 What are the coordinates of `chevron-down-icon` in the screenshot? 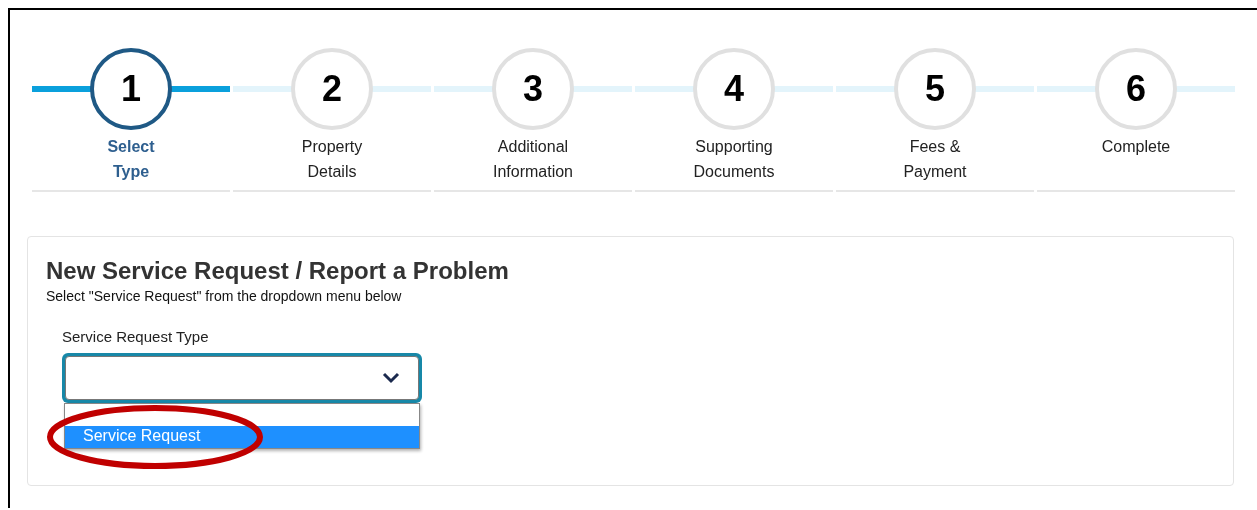 It's located at (391, 378).